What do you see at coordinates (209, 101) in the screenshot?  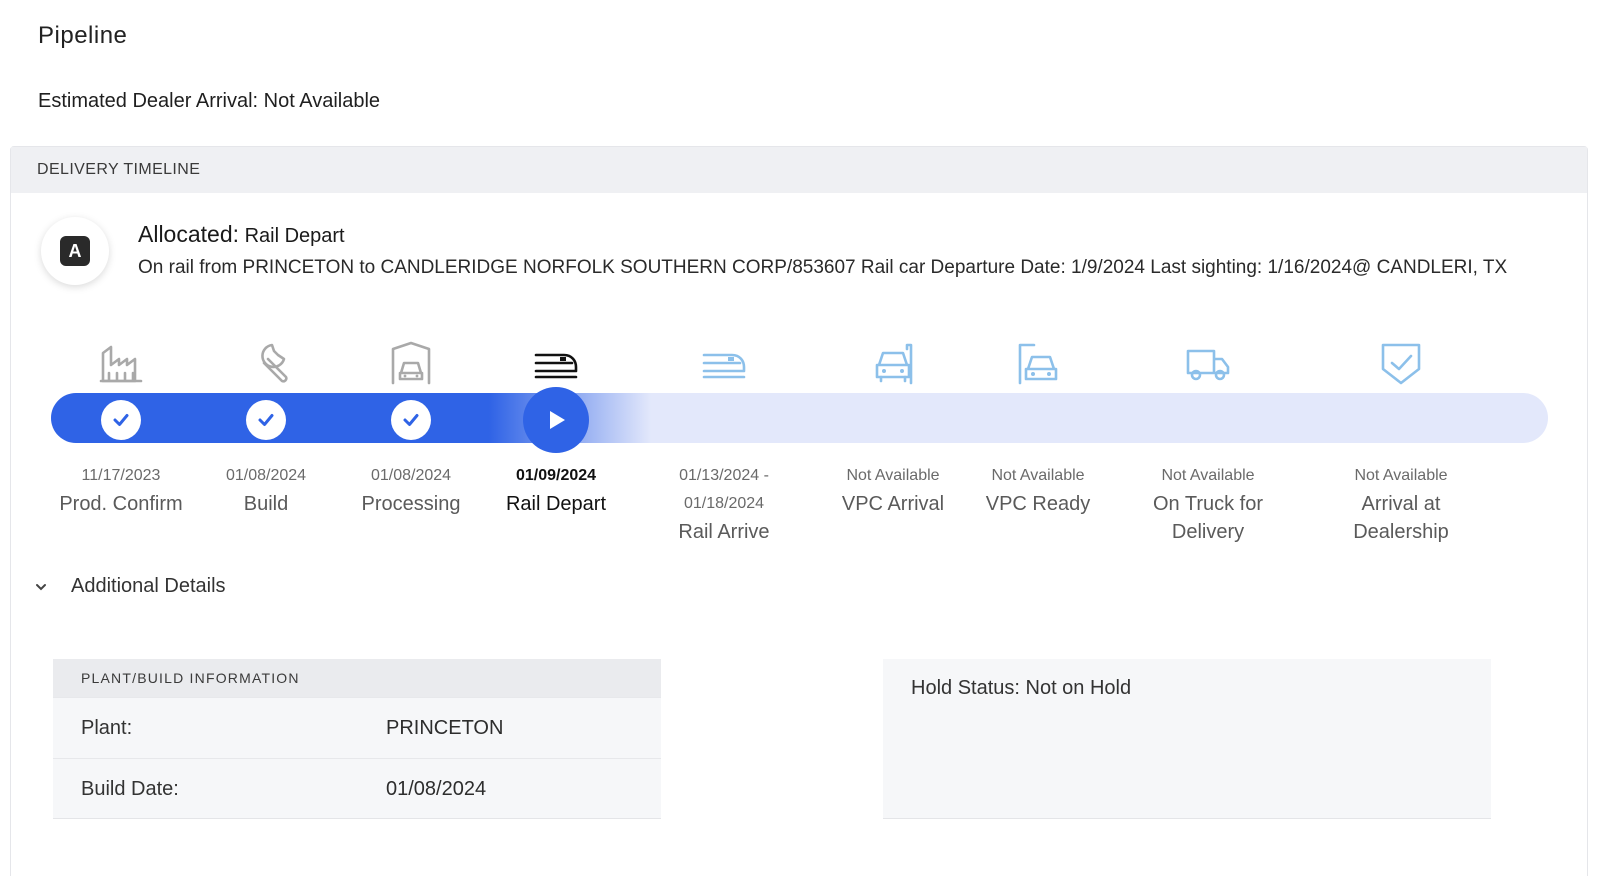 I see `estimated-dealer-arrival: Estimated Dealer Arrival: Not Available` at bounding box center [209, 101].